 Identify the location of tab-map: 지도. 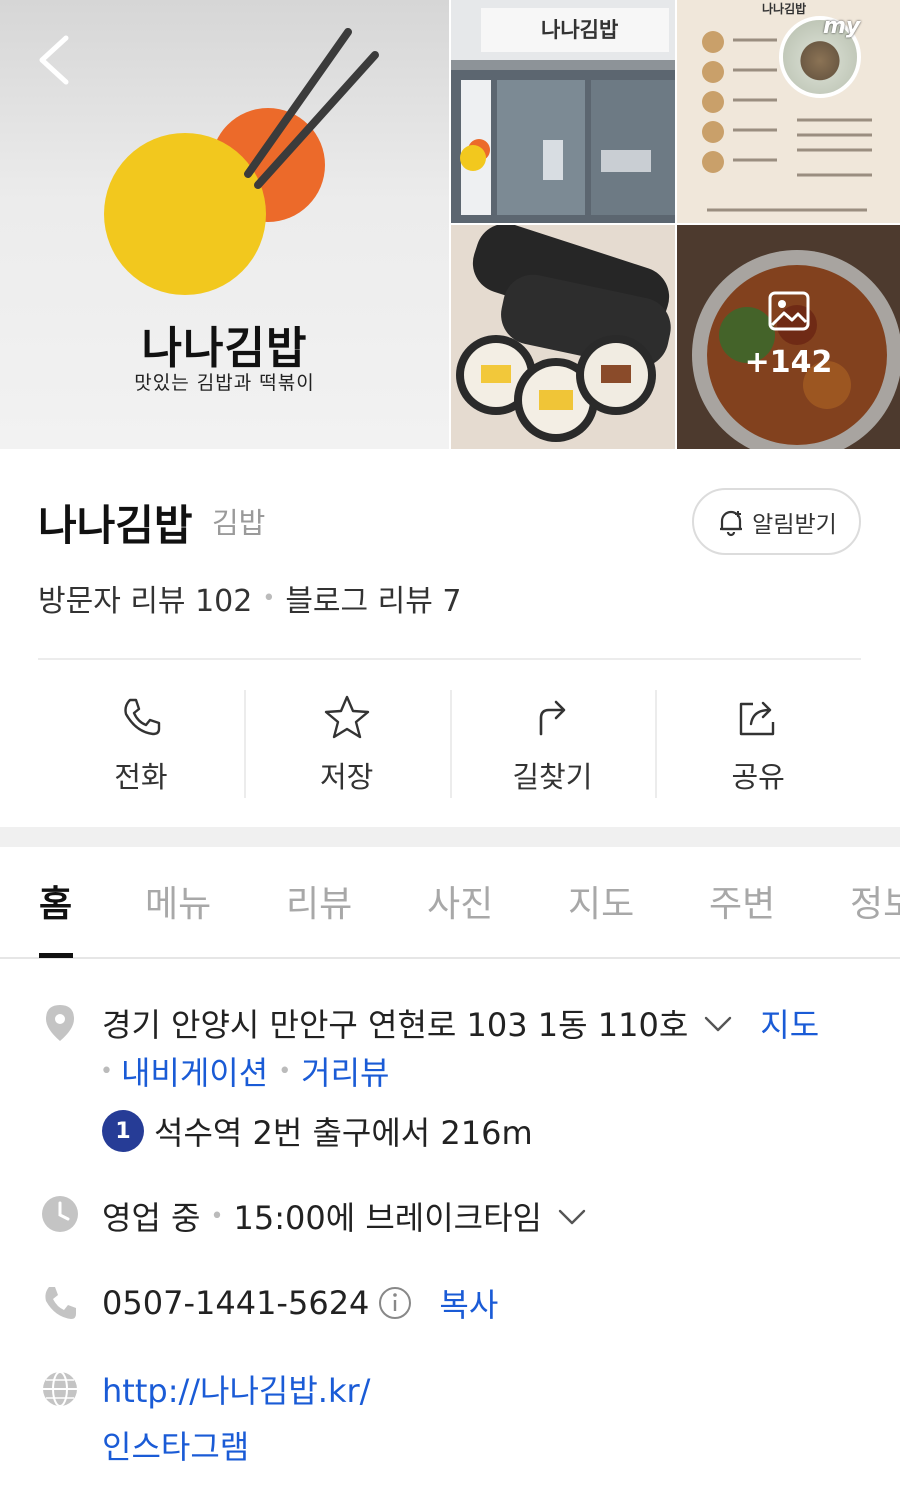
(601, 901).